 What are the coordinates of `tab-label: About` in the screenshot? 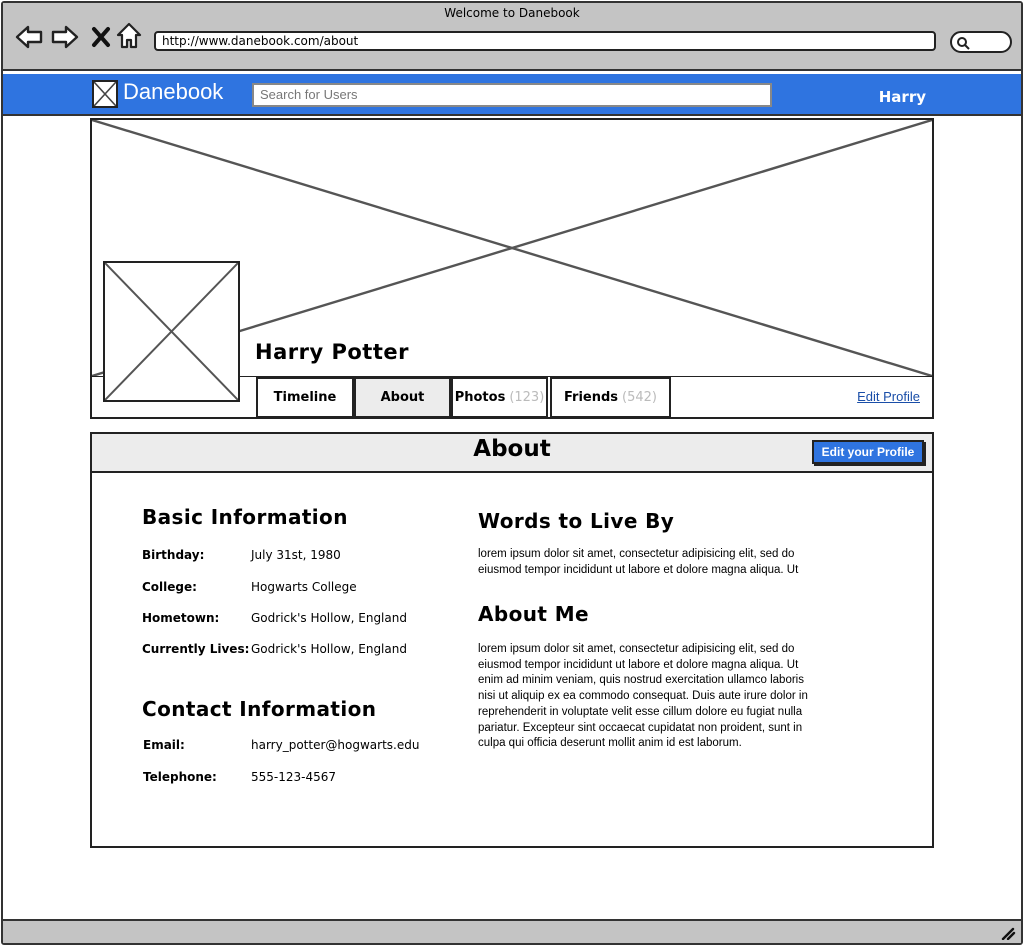 It's located at (402, 397).